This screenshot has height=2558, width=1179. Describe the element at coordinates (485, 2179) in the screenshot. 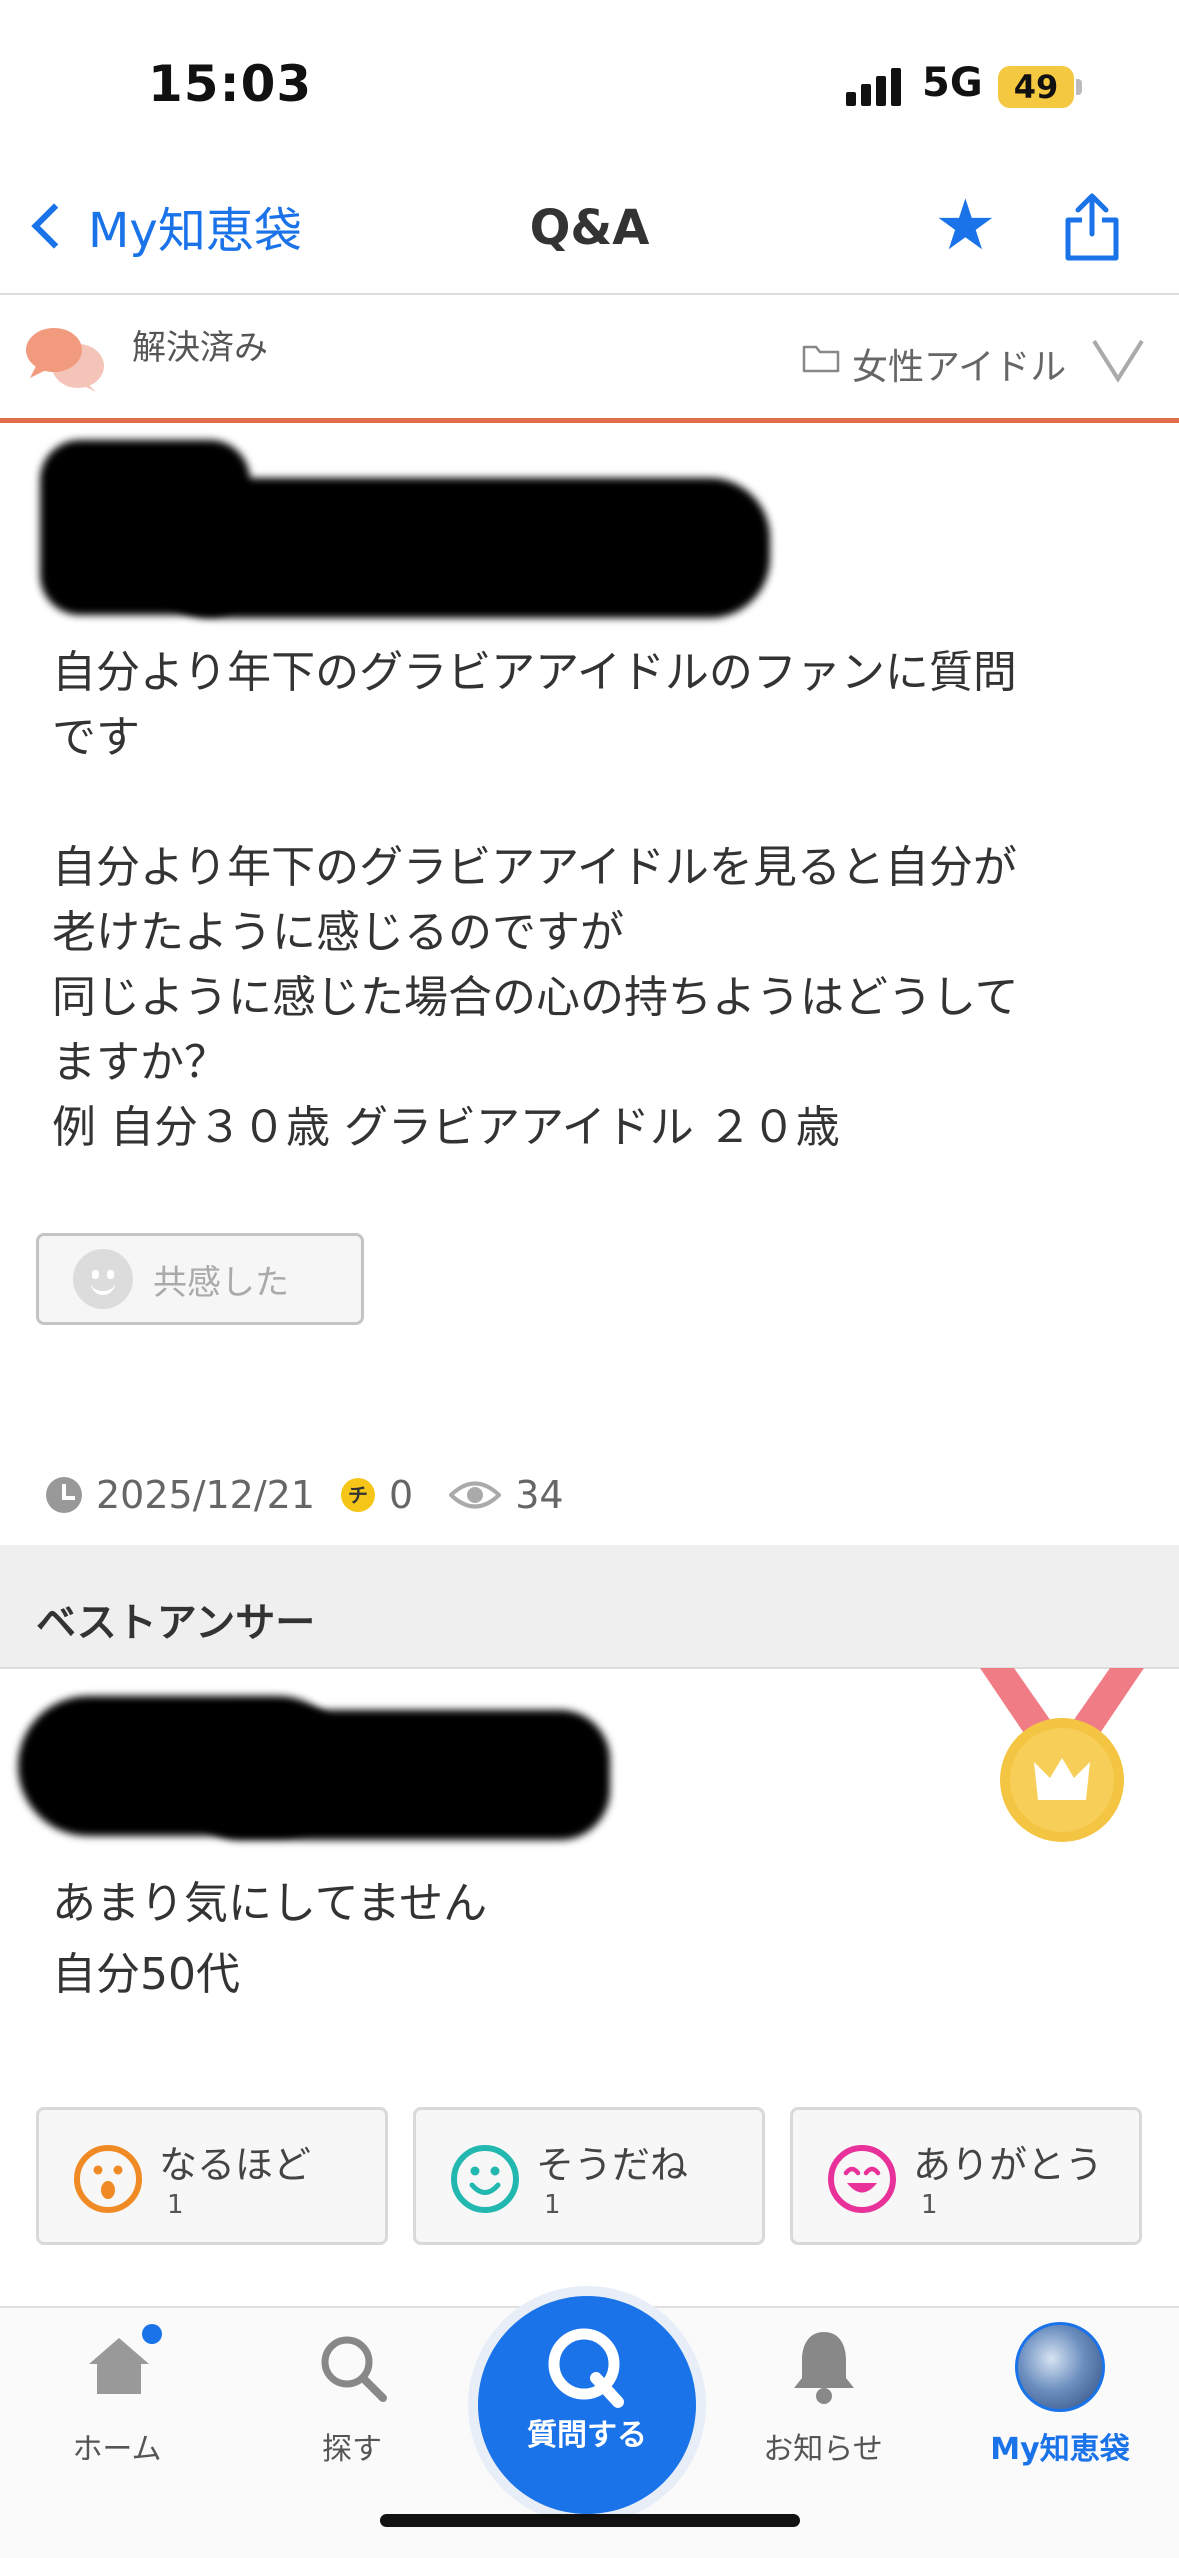

I see `smile-face-icon` at that location.